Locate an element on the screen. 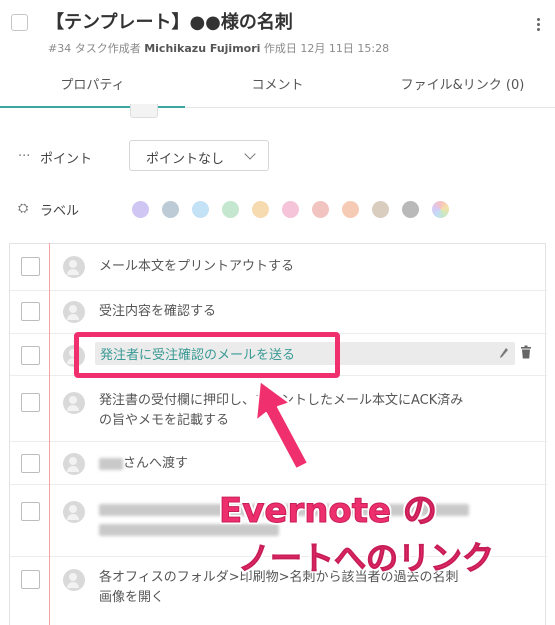  checklist-margin-line is located at coordinates (49, 434).